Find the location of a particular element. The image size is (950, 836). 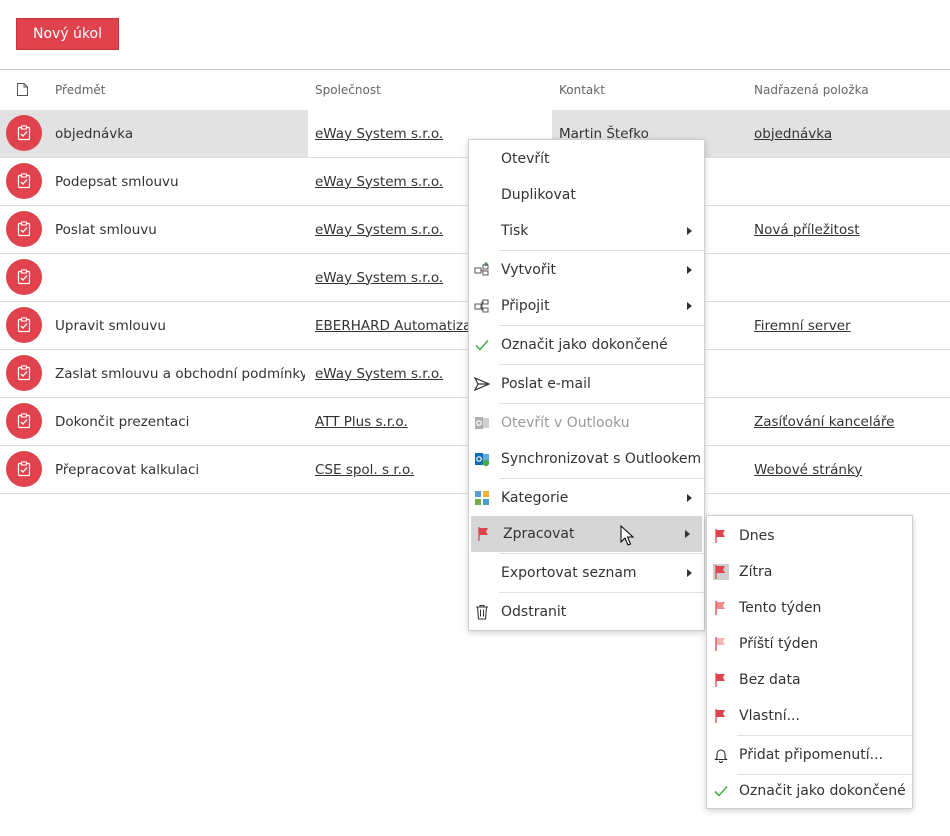

menu-label: Připojit is located at coordinates (525, 306).